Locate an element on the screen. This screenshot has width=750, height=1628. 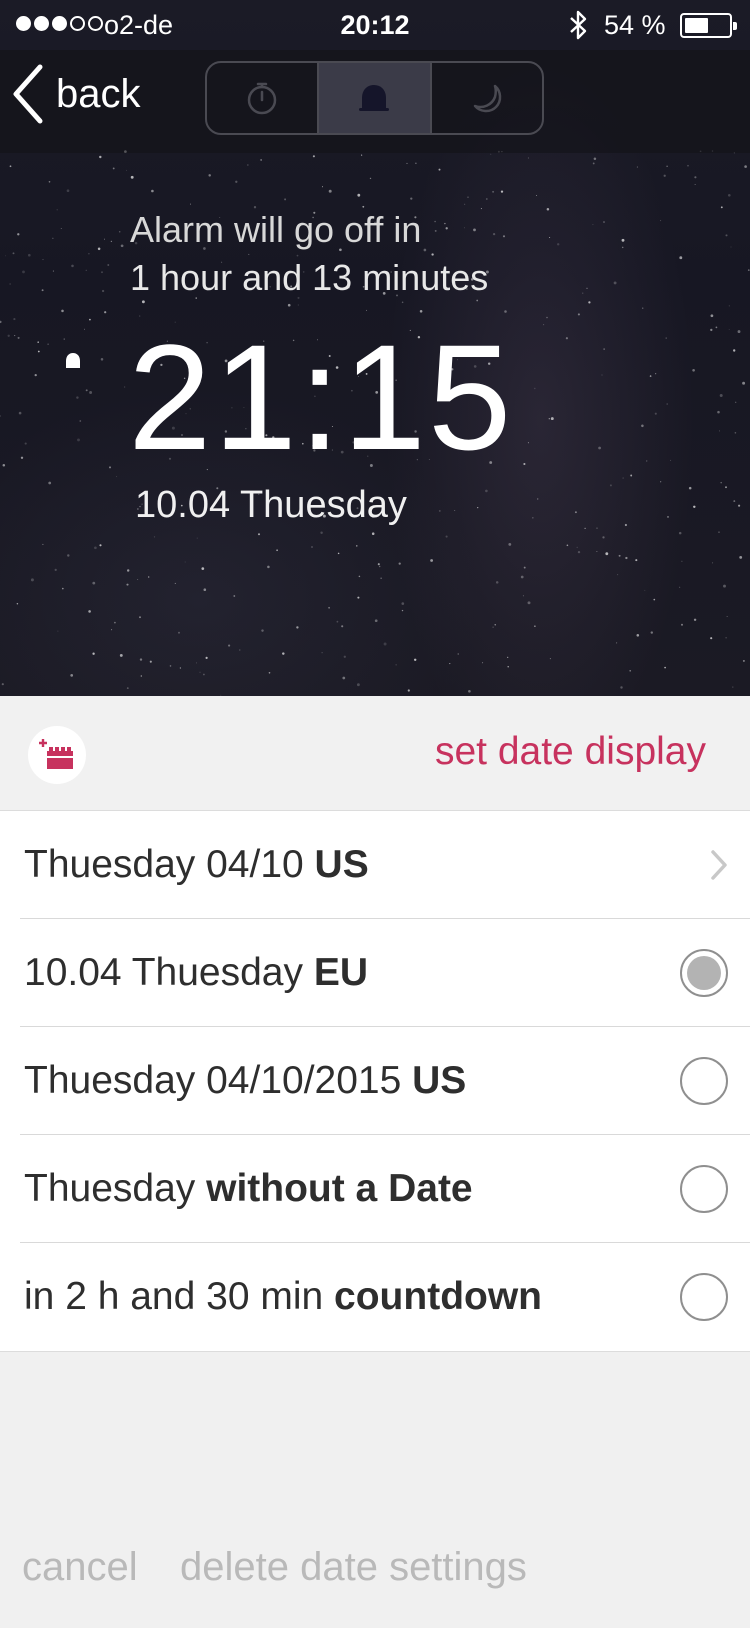
delete-date-settings-button: delete date settings is located at coordinates (353, 1567).